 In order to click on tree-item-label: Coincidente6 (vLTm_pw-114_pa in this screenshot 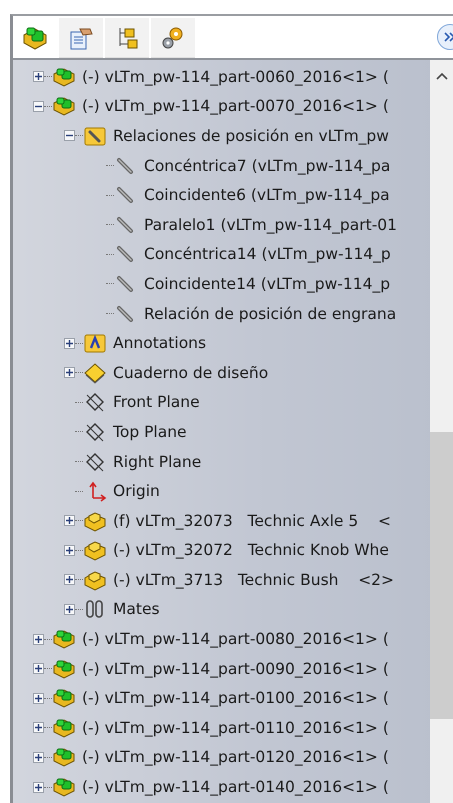, I will do `click(267, 195)`.